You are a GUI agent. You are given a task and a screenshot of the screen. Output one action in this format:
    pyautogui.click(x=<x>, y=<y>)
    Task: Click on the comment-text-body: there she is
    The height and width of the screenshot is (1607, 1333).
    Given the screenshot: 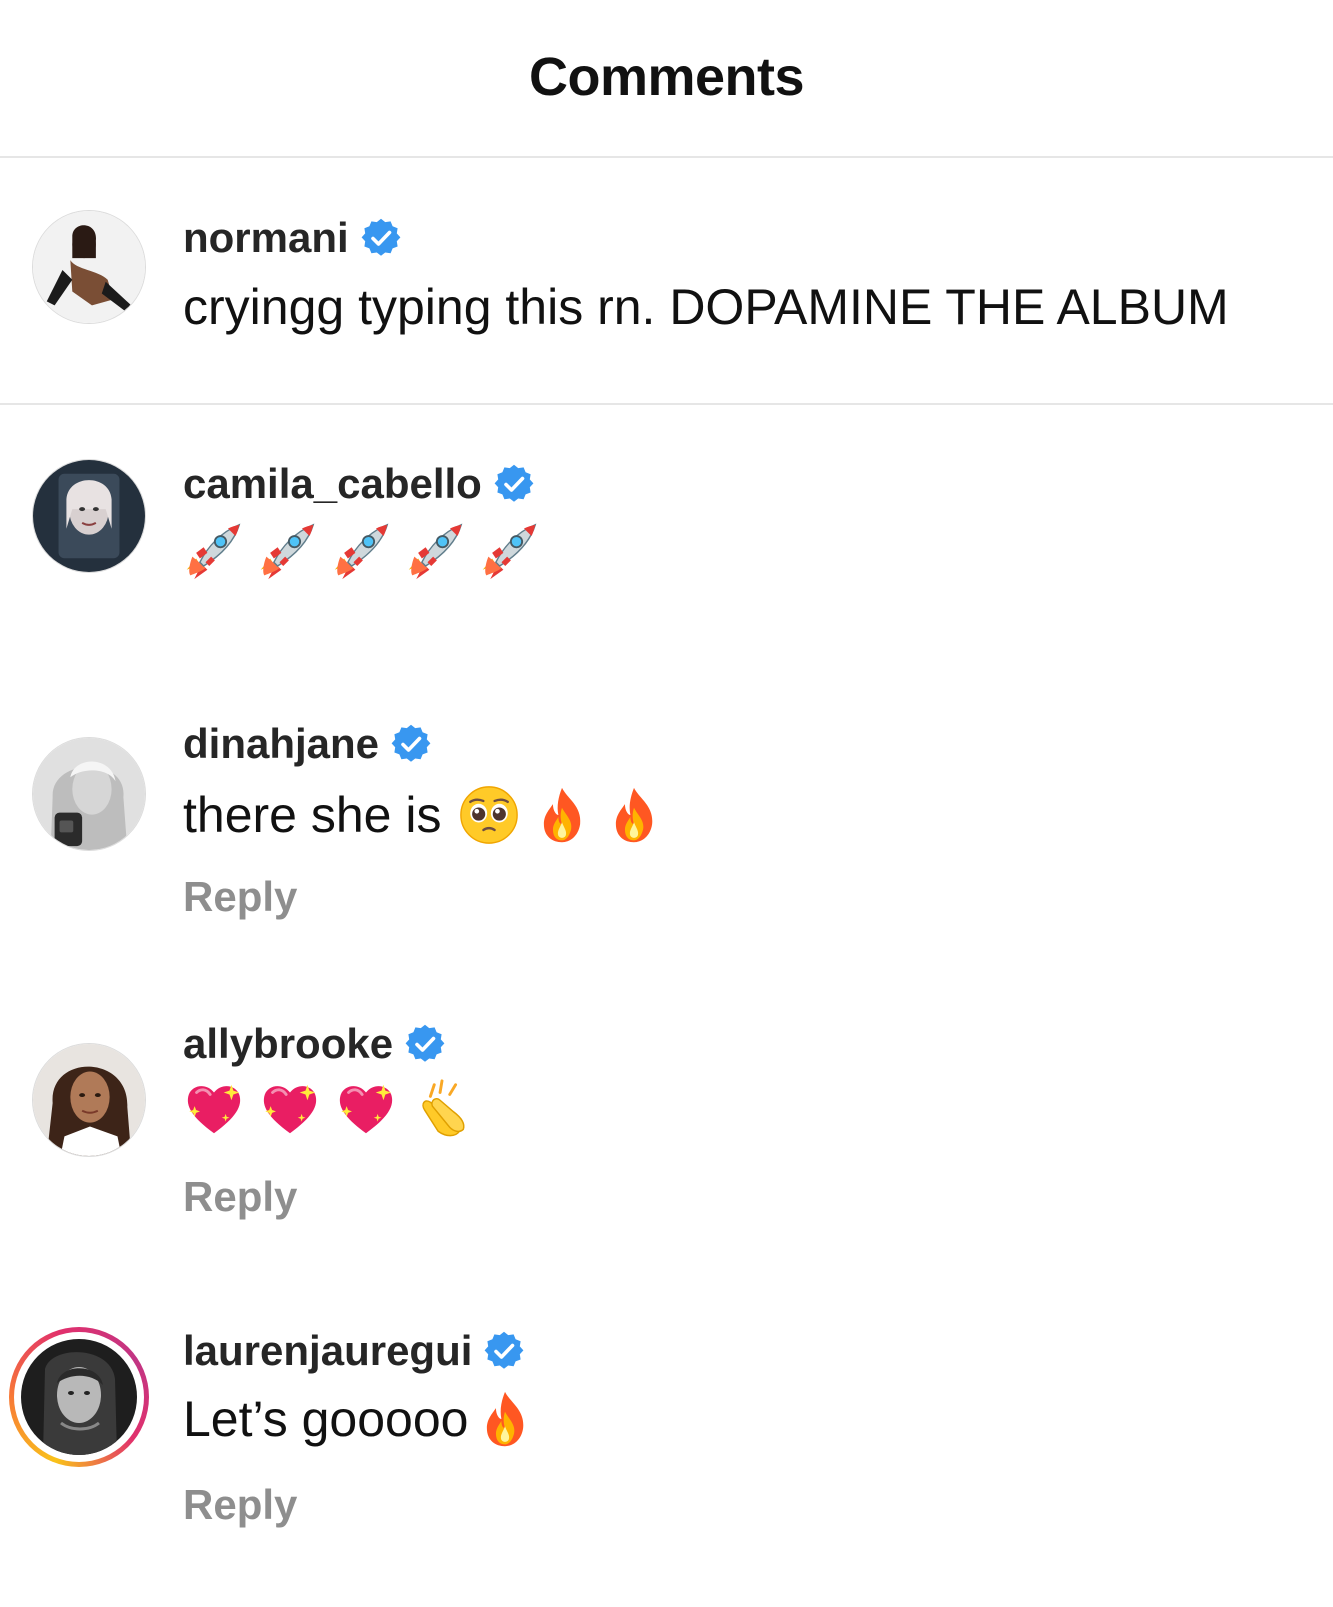 What is the action you would take?
    pyautogui.click(x=312, y=815)
    